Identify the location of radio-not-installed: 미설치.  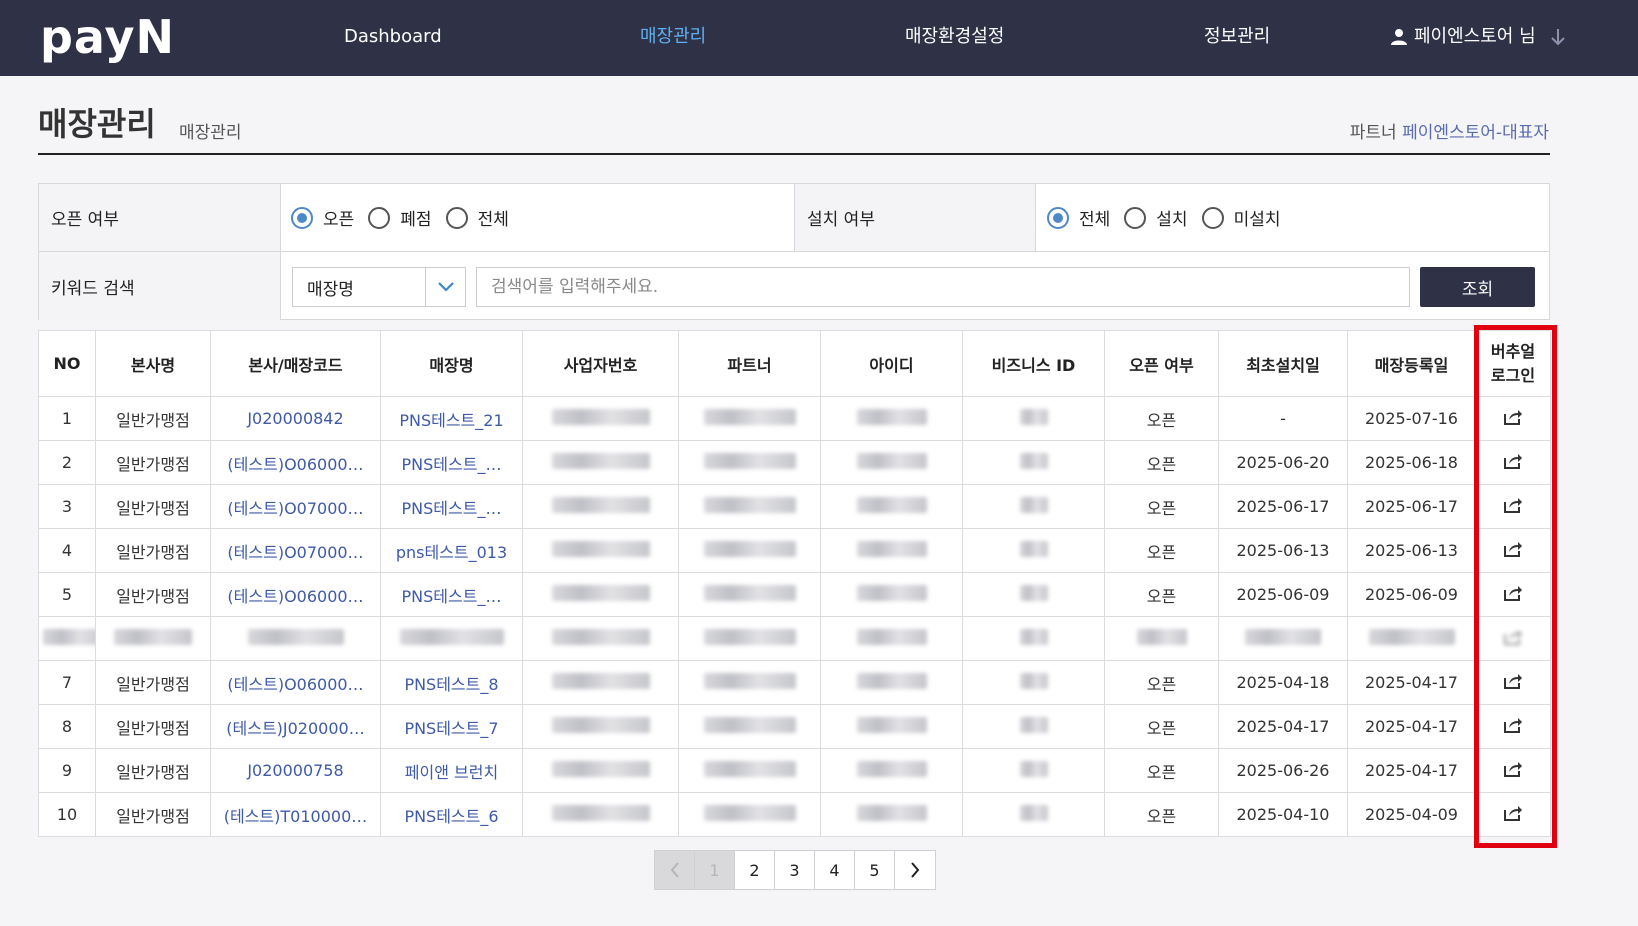
(1240, 217).